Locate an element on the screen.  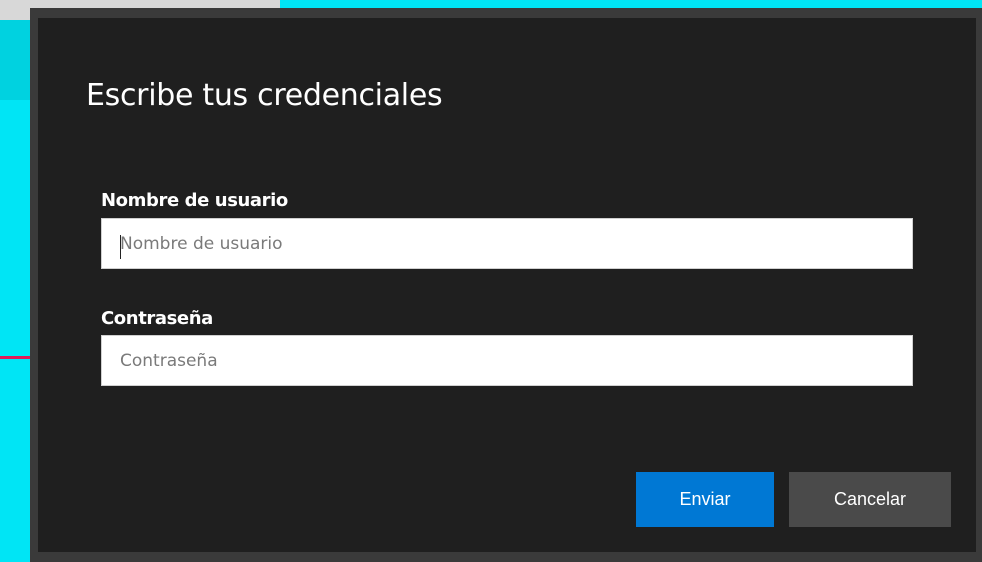
username-label: Nombre de usuario is located at coordinates (194, 200).